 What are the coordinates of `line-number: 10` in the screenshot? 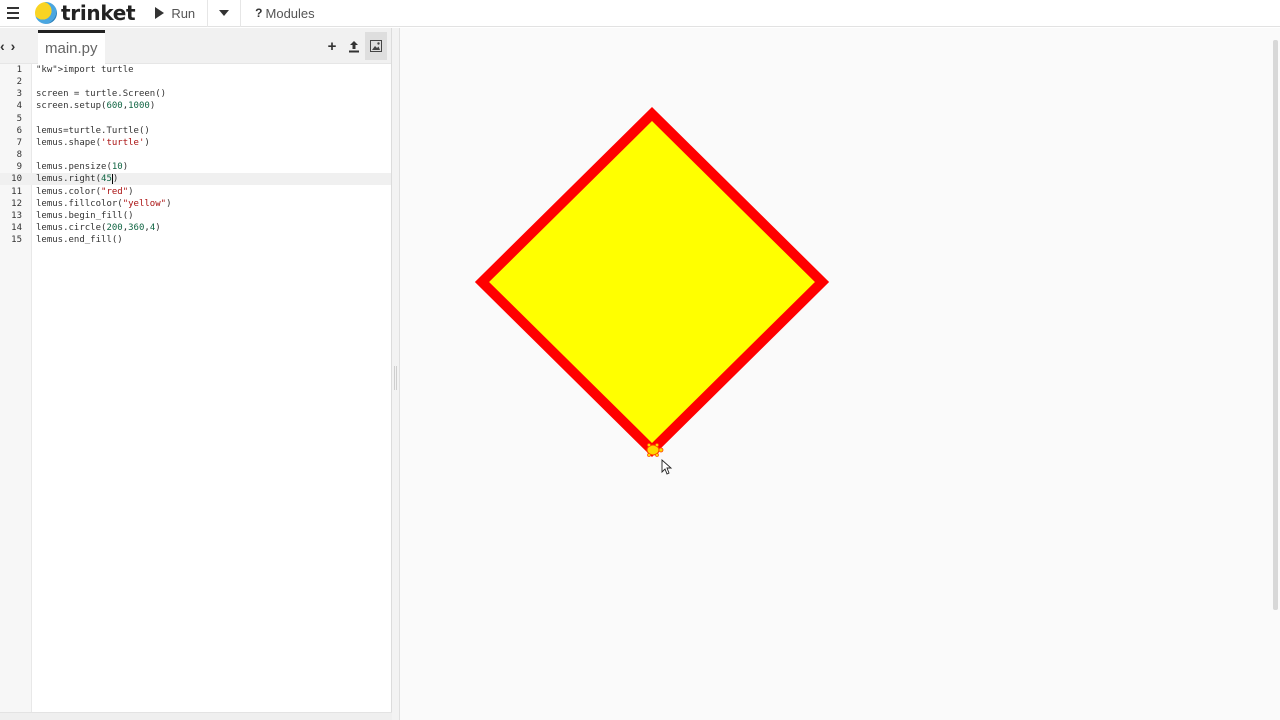 It's located at (16, 179).